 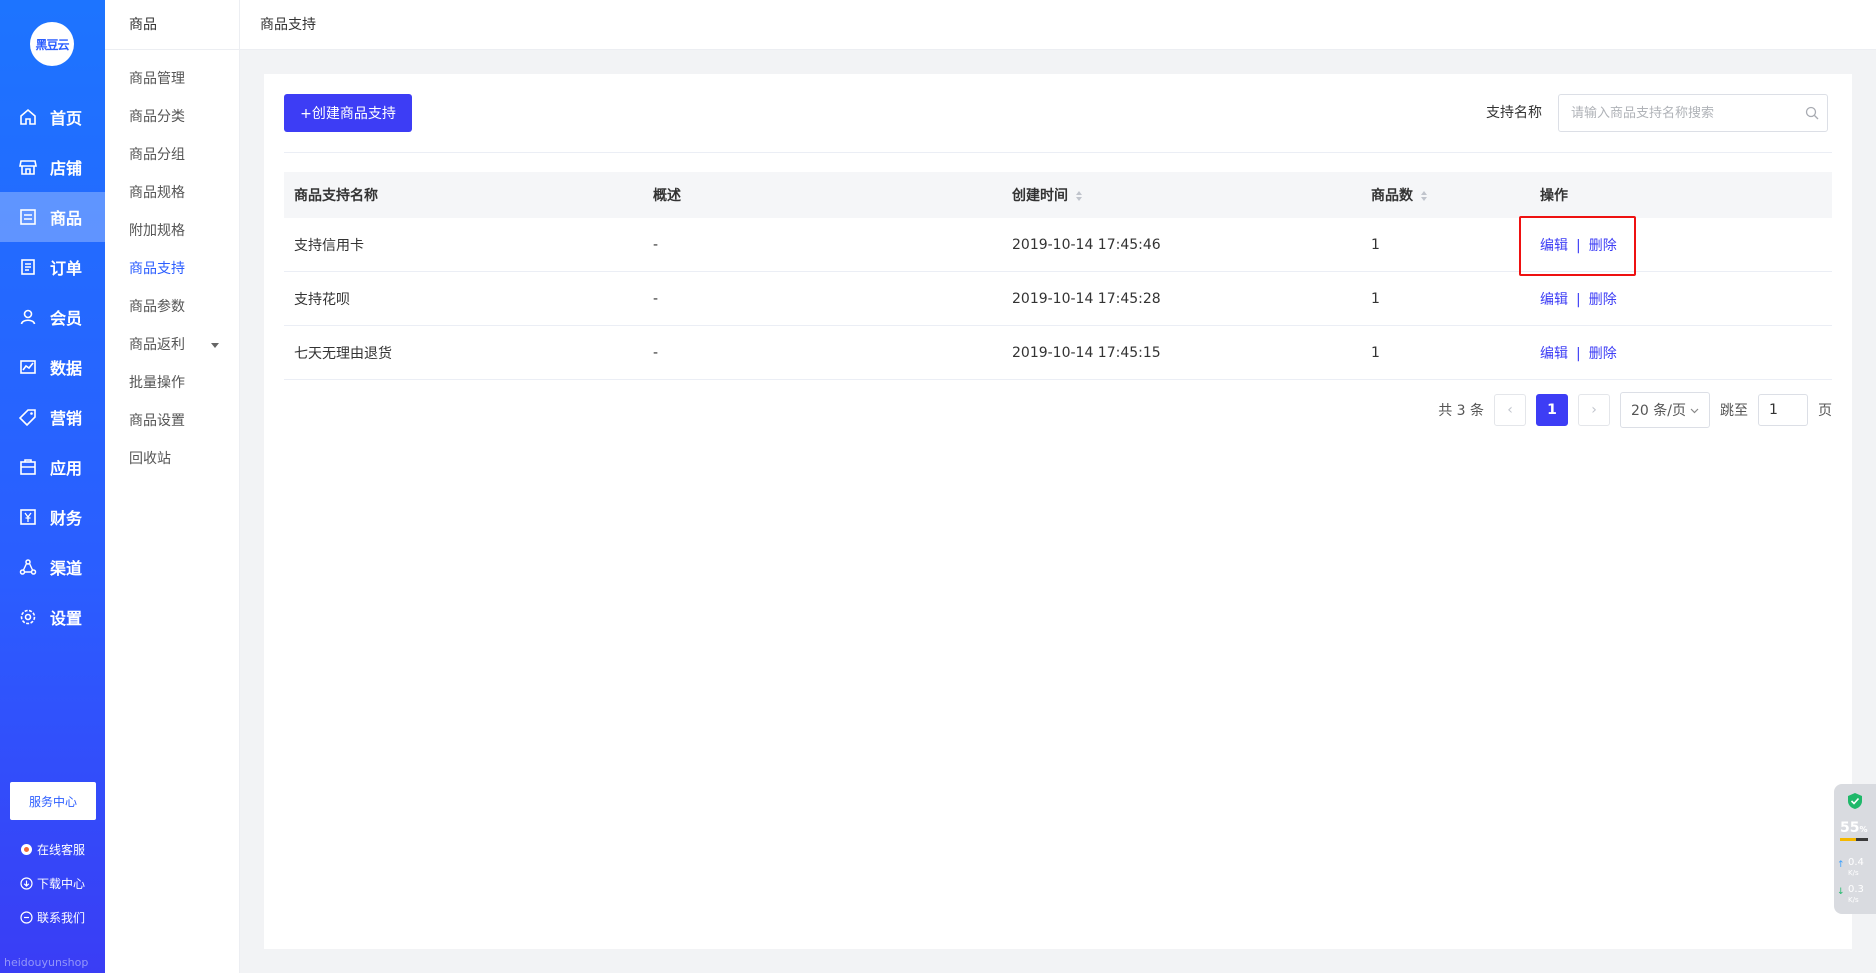 I want to click on download-unit: K/s, so click(x=1853, y=900).